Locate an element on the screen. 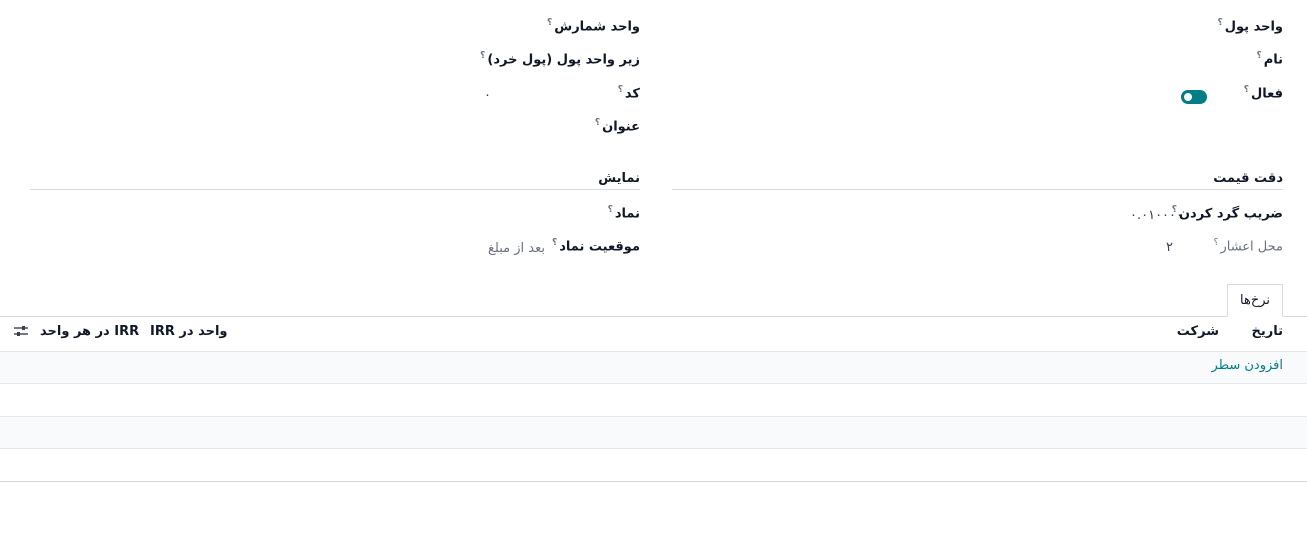  section-display: نمایش is located at coordinates (619, 178).